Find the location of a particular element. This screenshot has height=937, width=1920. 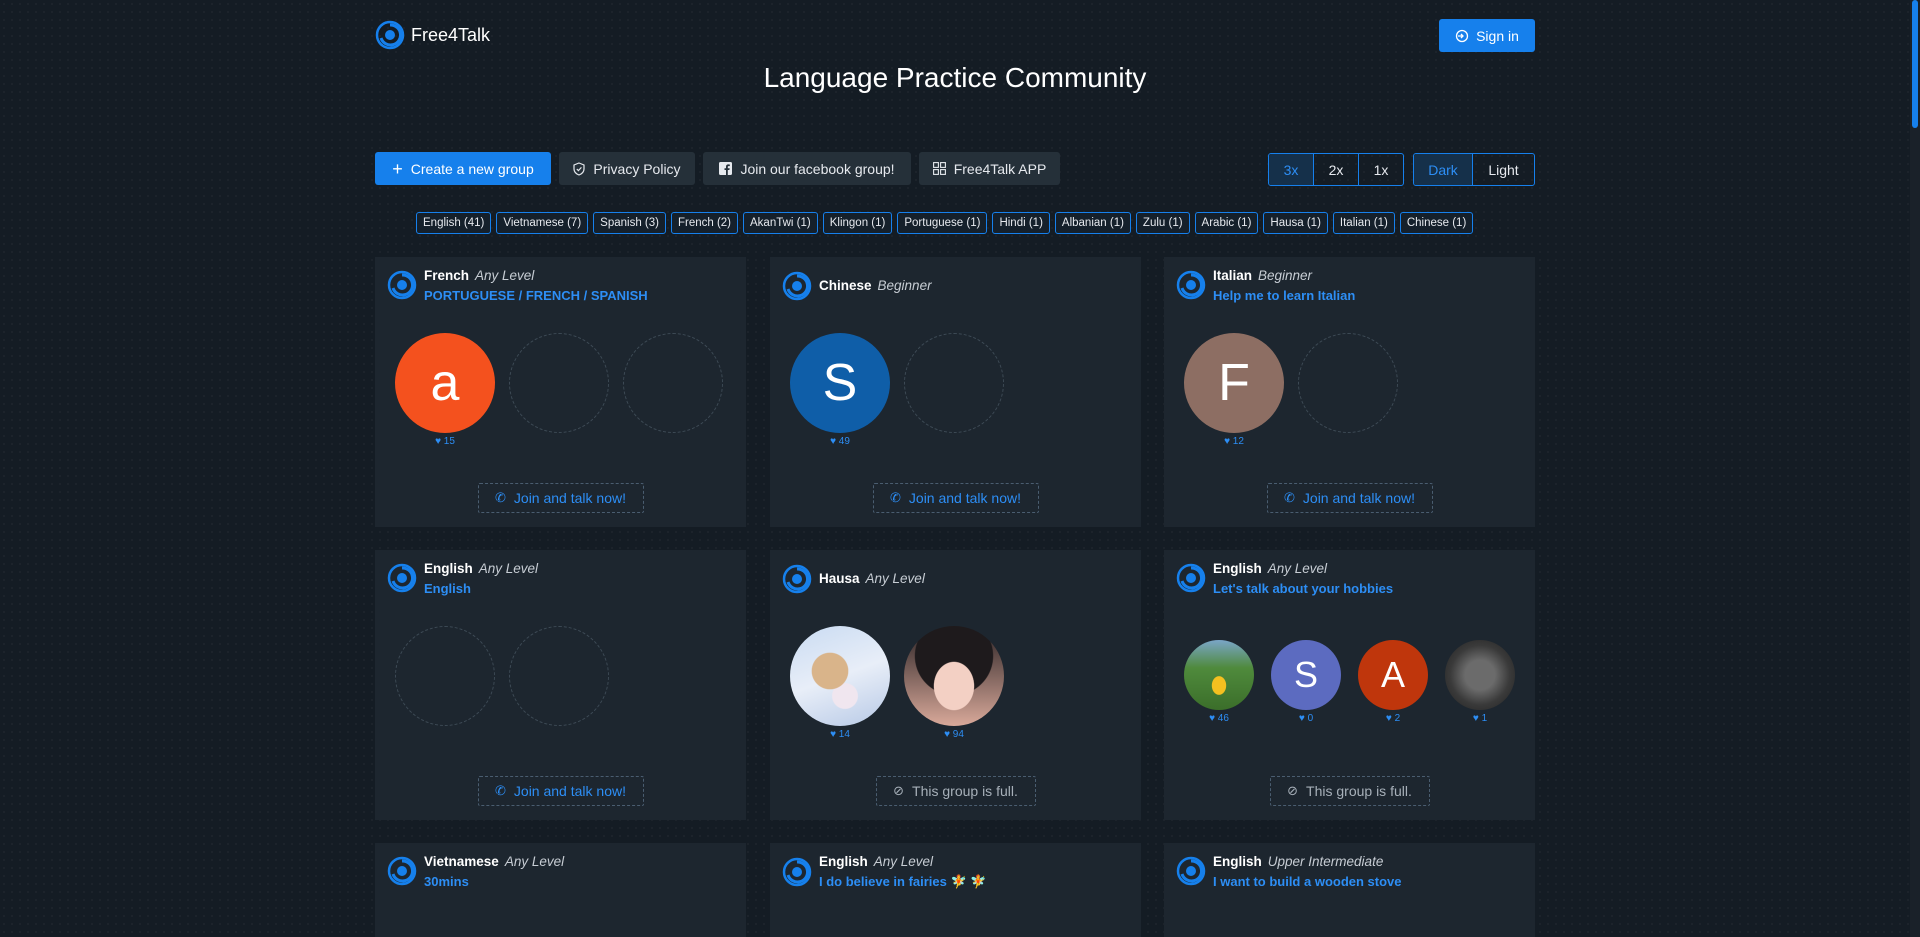

theme-toggle: Dark Light is located at coordinates (1474, 169).